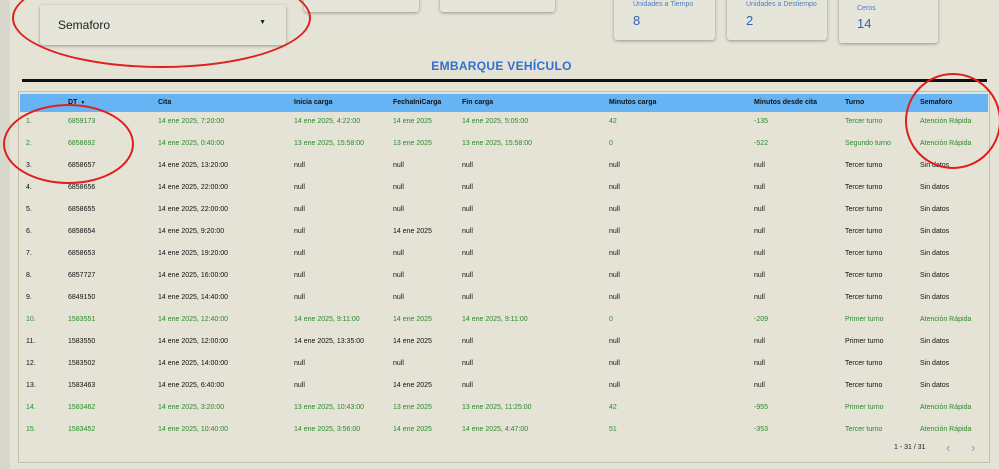 The image size is (999, 469). What do you see at coordinates (327, 319) in the screenshot?
I see `cell-inicia-carga: 14 ene 2025, 9:11:00` at bounding box center [327, 319].